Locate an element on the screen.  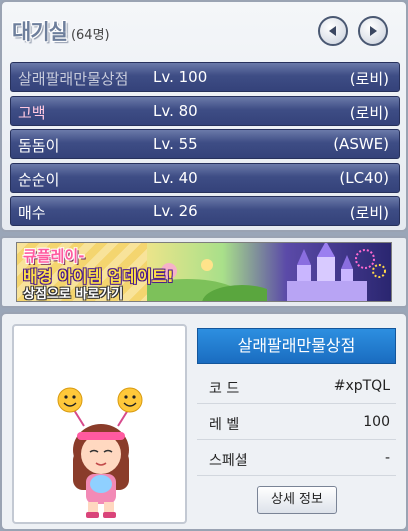
player-level: Lv. 26 is located at coordinates (175, 211).